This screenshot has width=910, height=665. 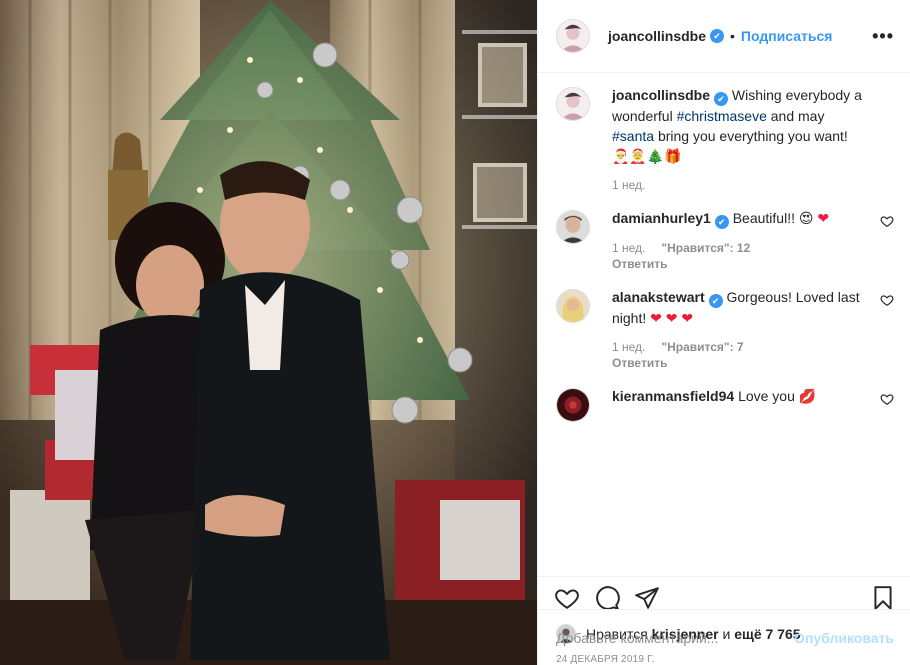 I want to click on comment-username: damianhurley1, so click(x=661, y=218).